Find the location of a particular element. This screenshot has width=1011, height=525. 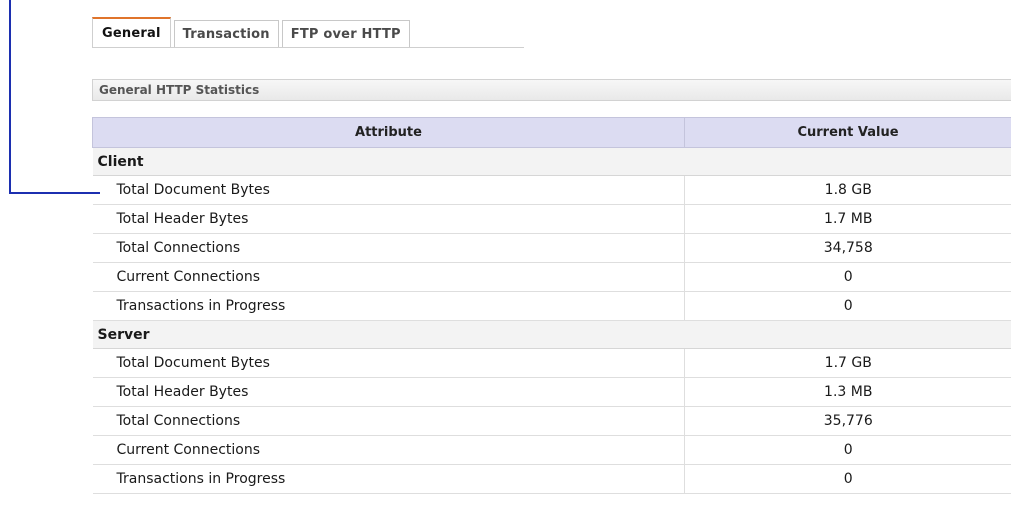

table-row: Total Header Bytes 1.7 MB is located at coordinates (551, 219).